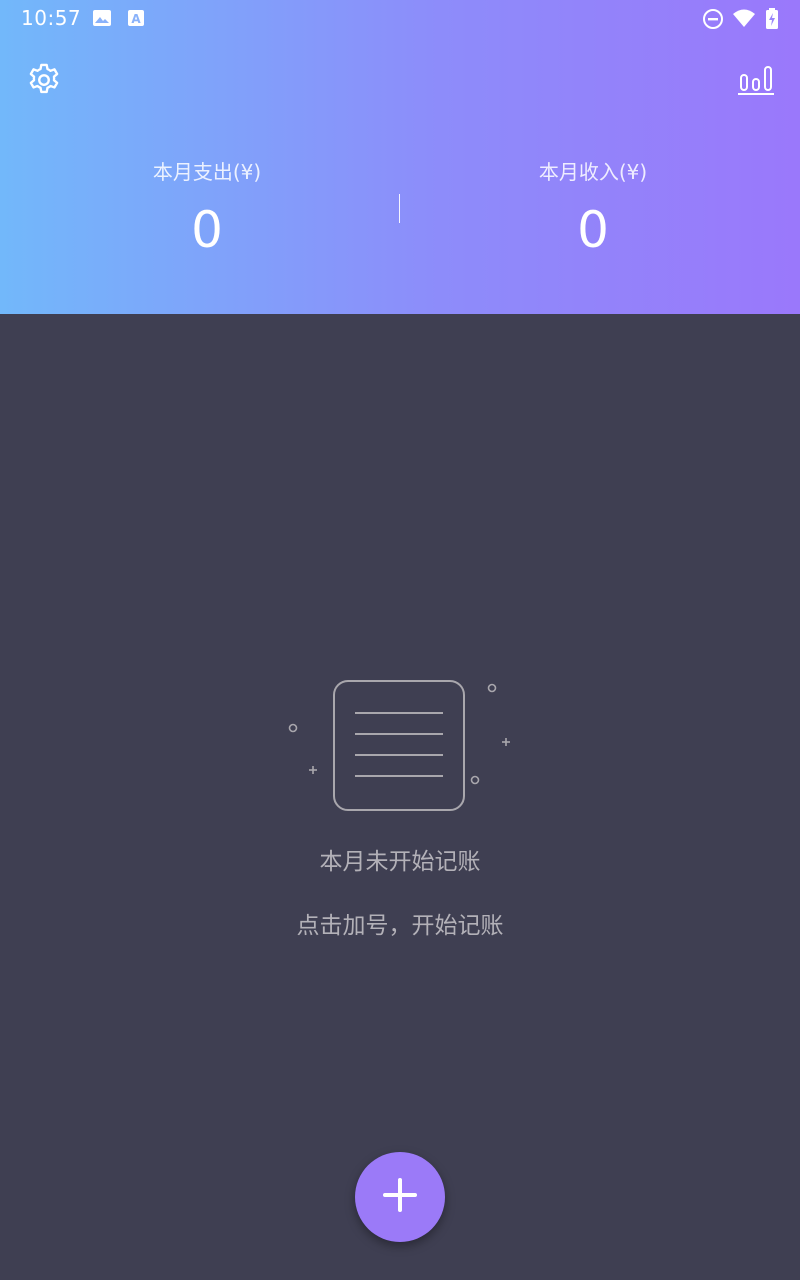  What do you see at coordinates (51, 18) in the screenshot?
I see `status-time: 10:57` at bounding box center [51, 18].